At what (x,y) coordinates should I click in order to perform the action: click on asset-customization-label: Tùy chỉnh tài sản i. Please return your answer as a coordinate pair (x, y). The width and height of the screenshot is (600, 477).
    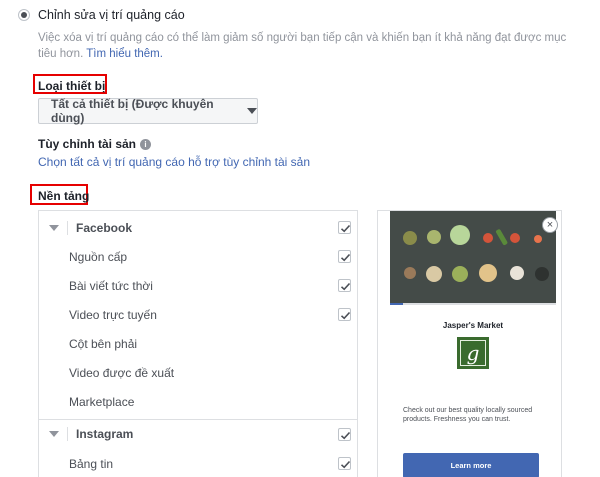
    Looking at the image, I should click on (95, 144).